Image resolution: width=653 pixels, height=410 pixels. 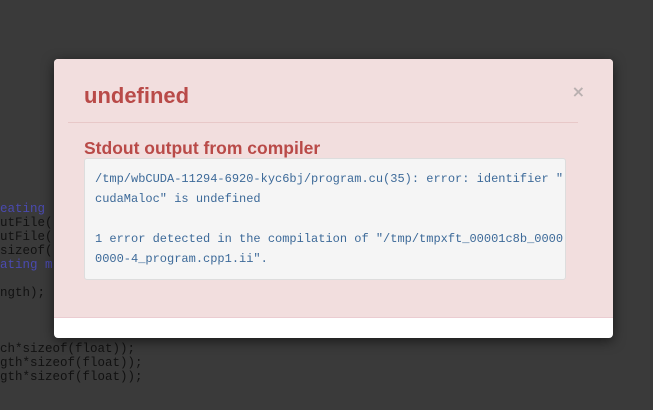 I want to click on section-title: Stdout output from compiler, so click(x=202, y=148).